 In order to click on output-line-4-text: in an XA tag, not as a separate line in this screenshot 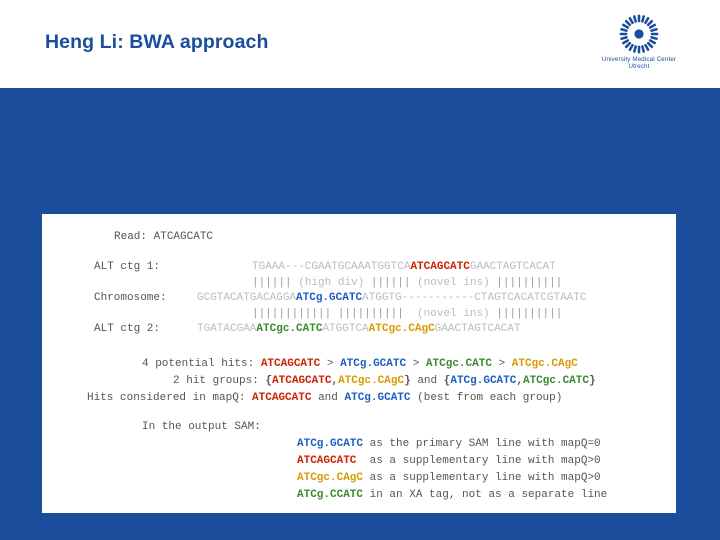, I will do `click(488, 495)`.